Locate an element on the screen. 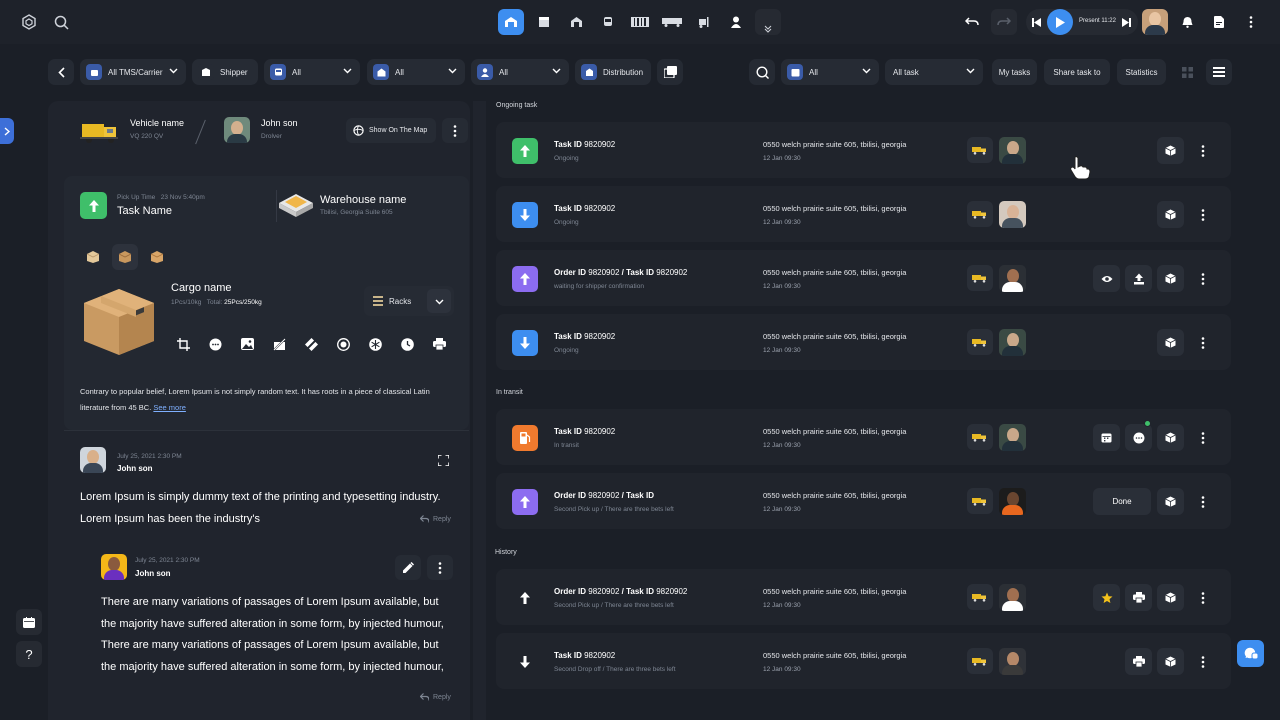 The image size is (1280, 720). status-filter: All is located at coordinates (830, 72).